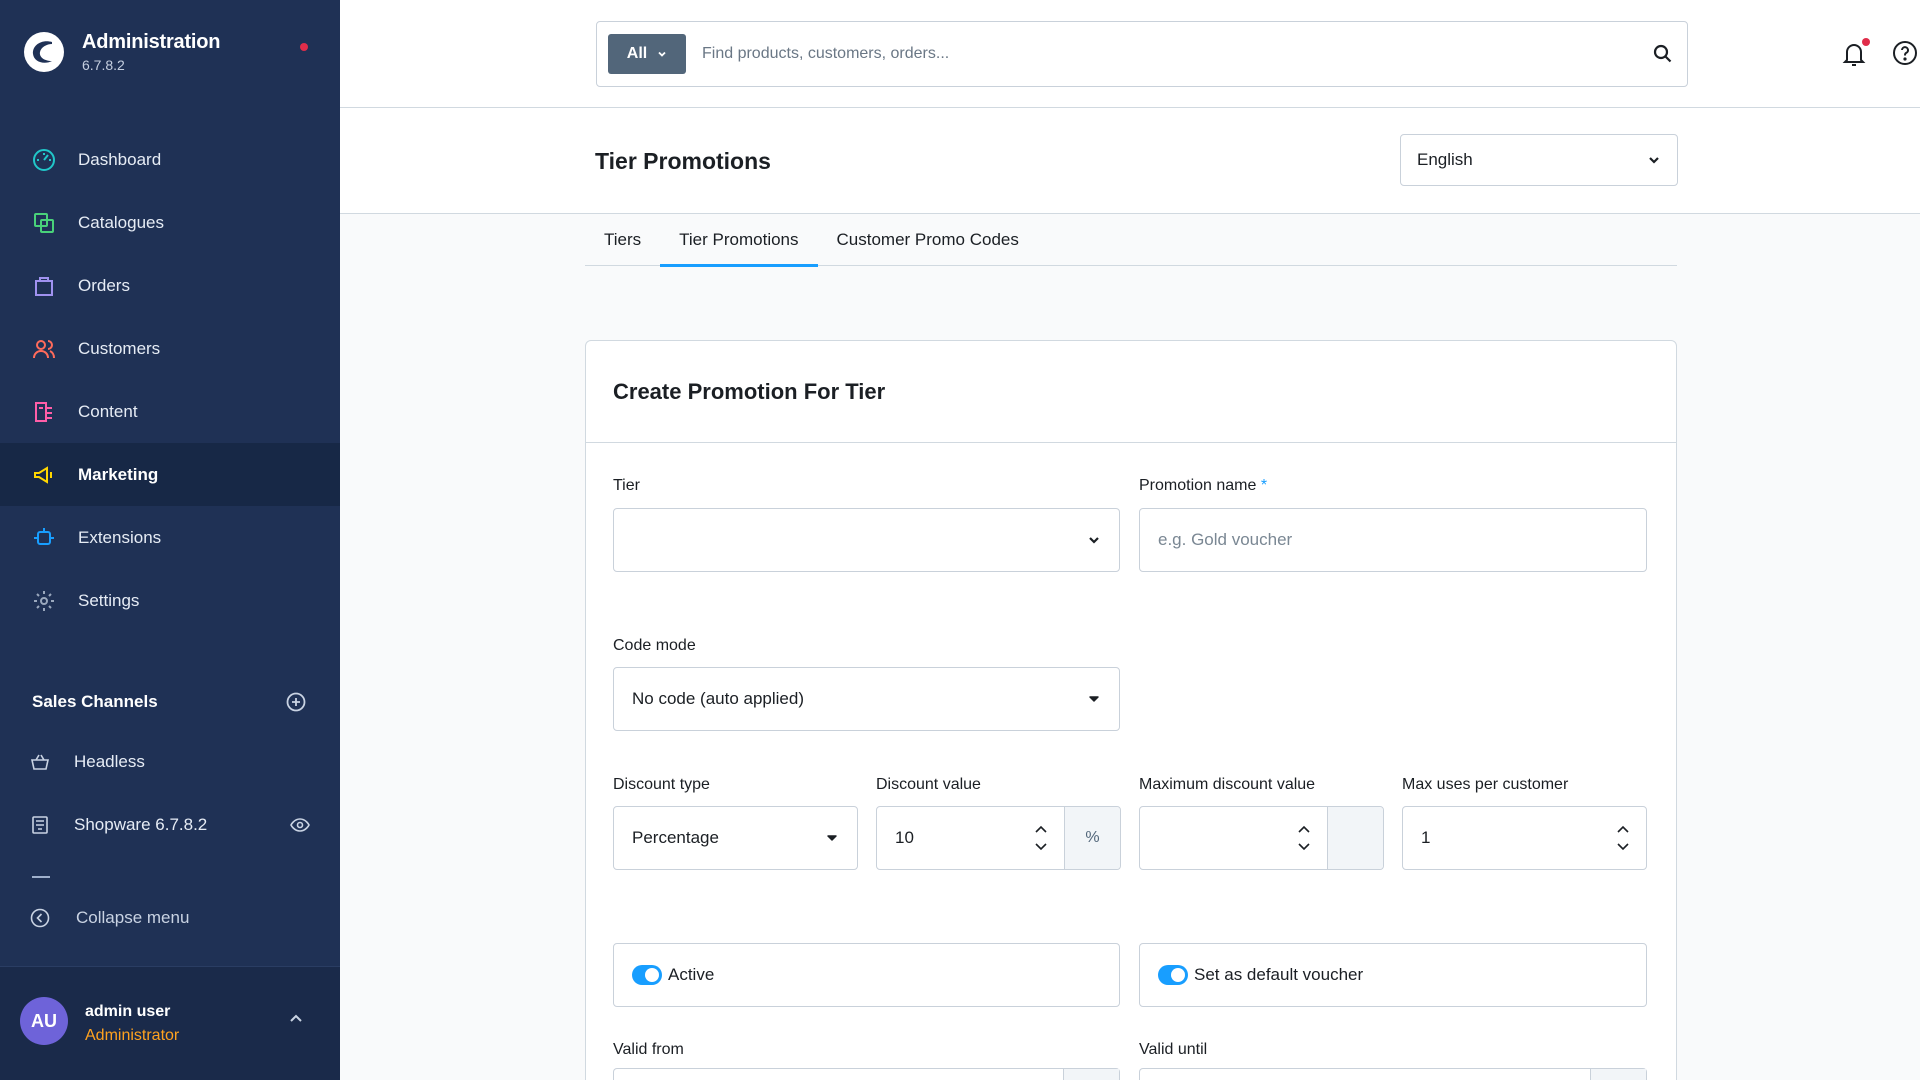 The width and height of the screenshot is (1920, 1080). Describe the element at coordinates (1445, 159) in the screenshot. I see `language-value: English` at that location.